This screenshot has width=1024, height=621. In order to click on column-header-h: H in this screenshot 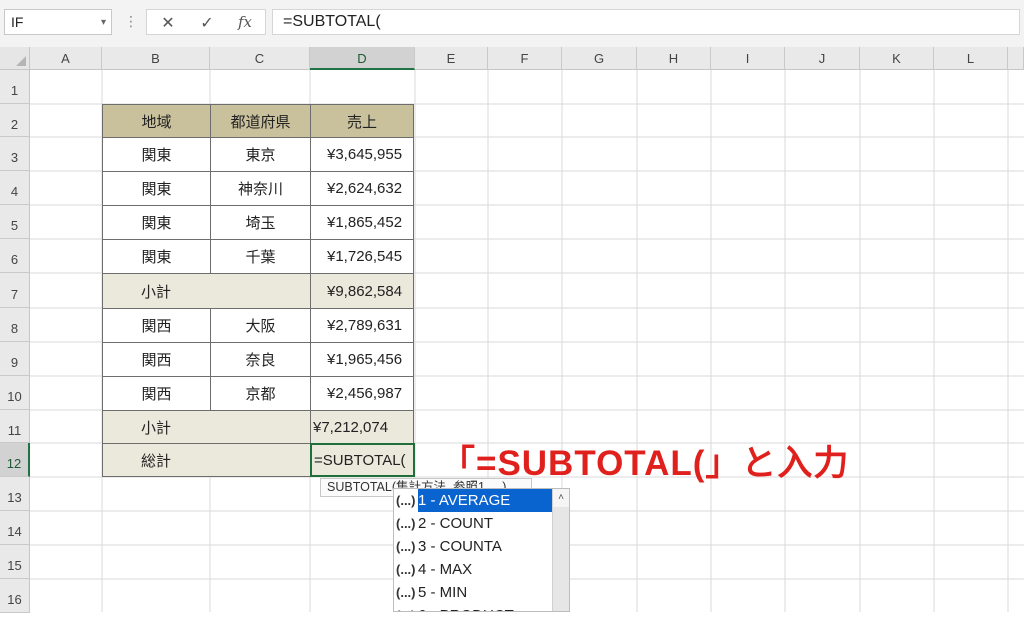, I will do `click(674, 58)`.